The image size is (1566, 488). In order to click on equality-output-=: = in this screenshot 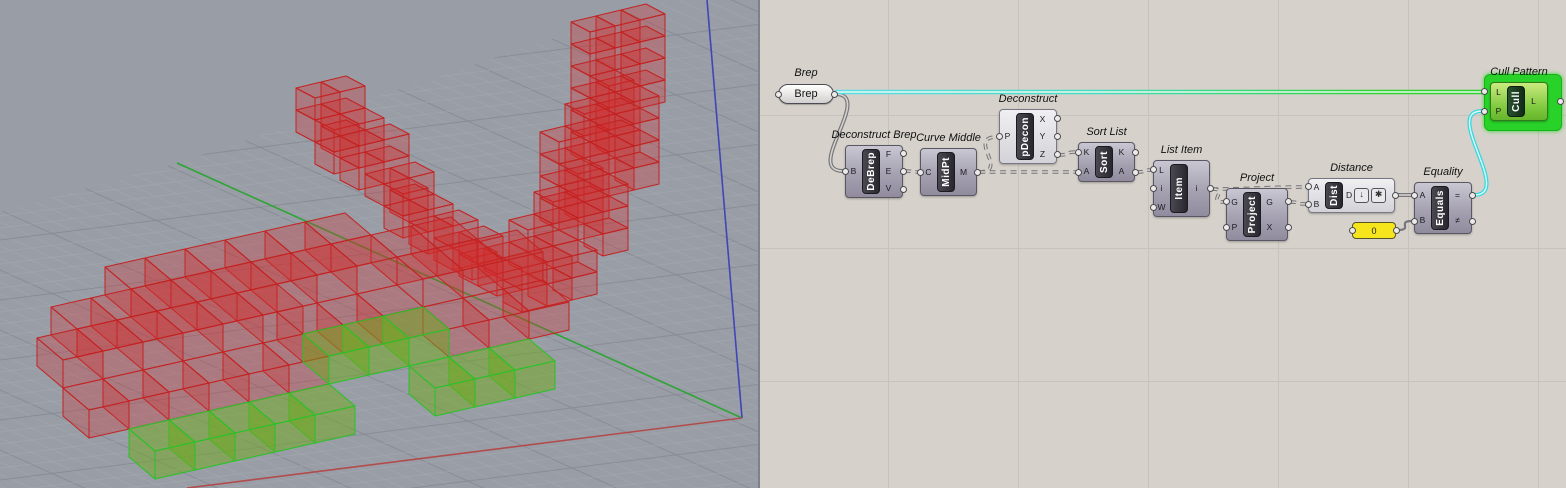, I will do `click(1457, 195)`.